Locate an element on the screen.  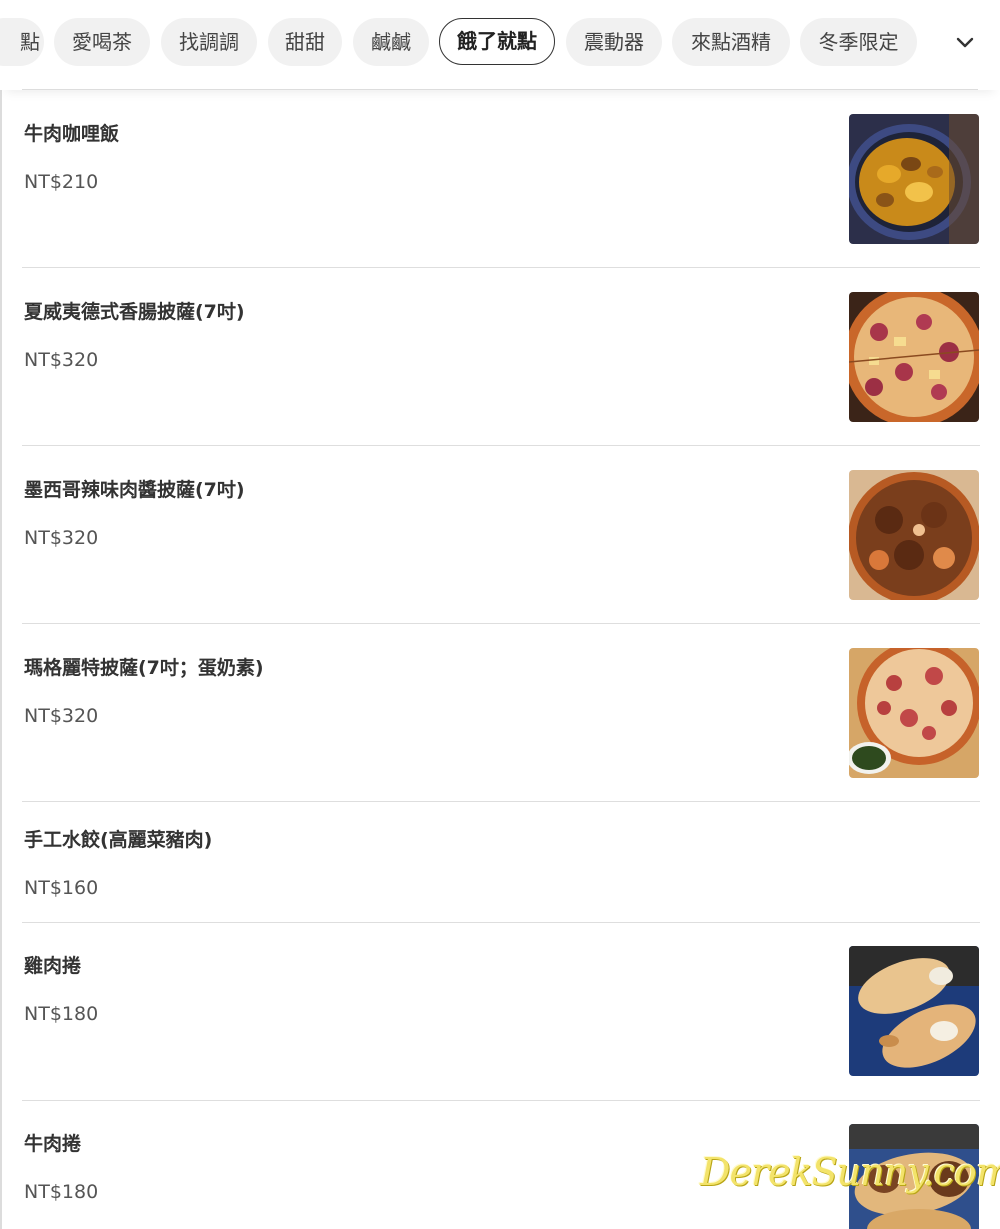
mexican-meat-sauce-pizza-photo is located at coordinates (914, 535).